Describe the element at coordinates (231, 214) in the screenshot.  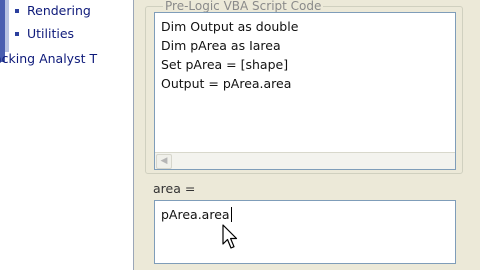
I see `text-caret` at that location.